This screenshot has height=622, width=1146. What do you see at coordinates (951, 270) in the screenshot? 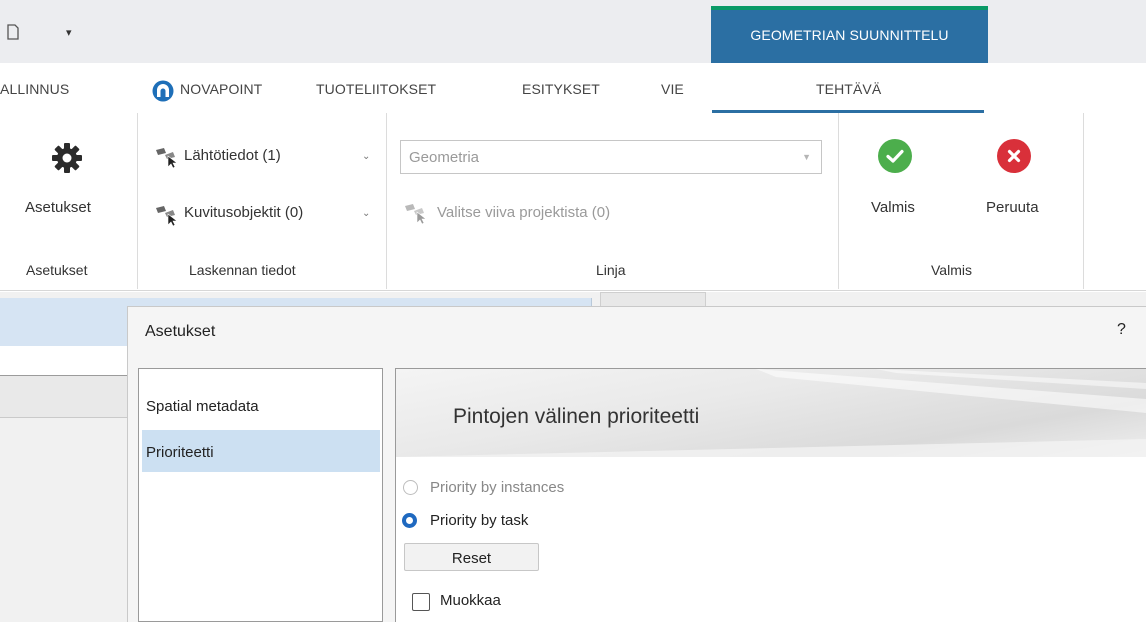
I see `group-label-valmis: Valmis` at bounding box center [951, 270].